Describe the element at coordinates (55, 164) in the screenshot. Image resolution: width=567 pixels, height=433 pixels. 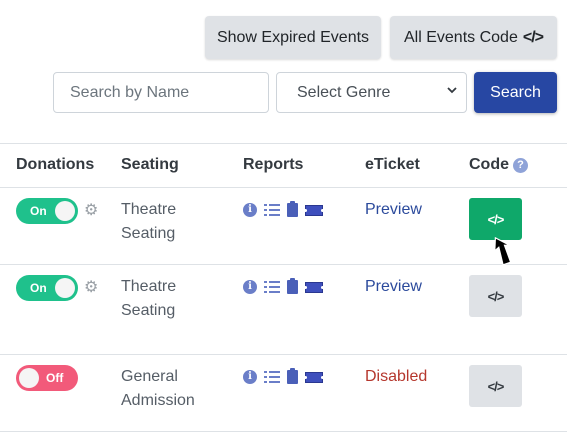
I see `header-donations: Donations` at that location.